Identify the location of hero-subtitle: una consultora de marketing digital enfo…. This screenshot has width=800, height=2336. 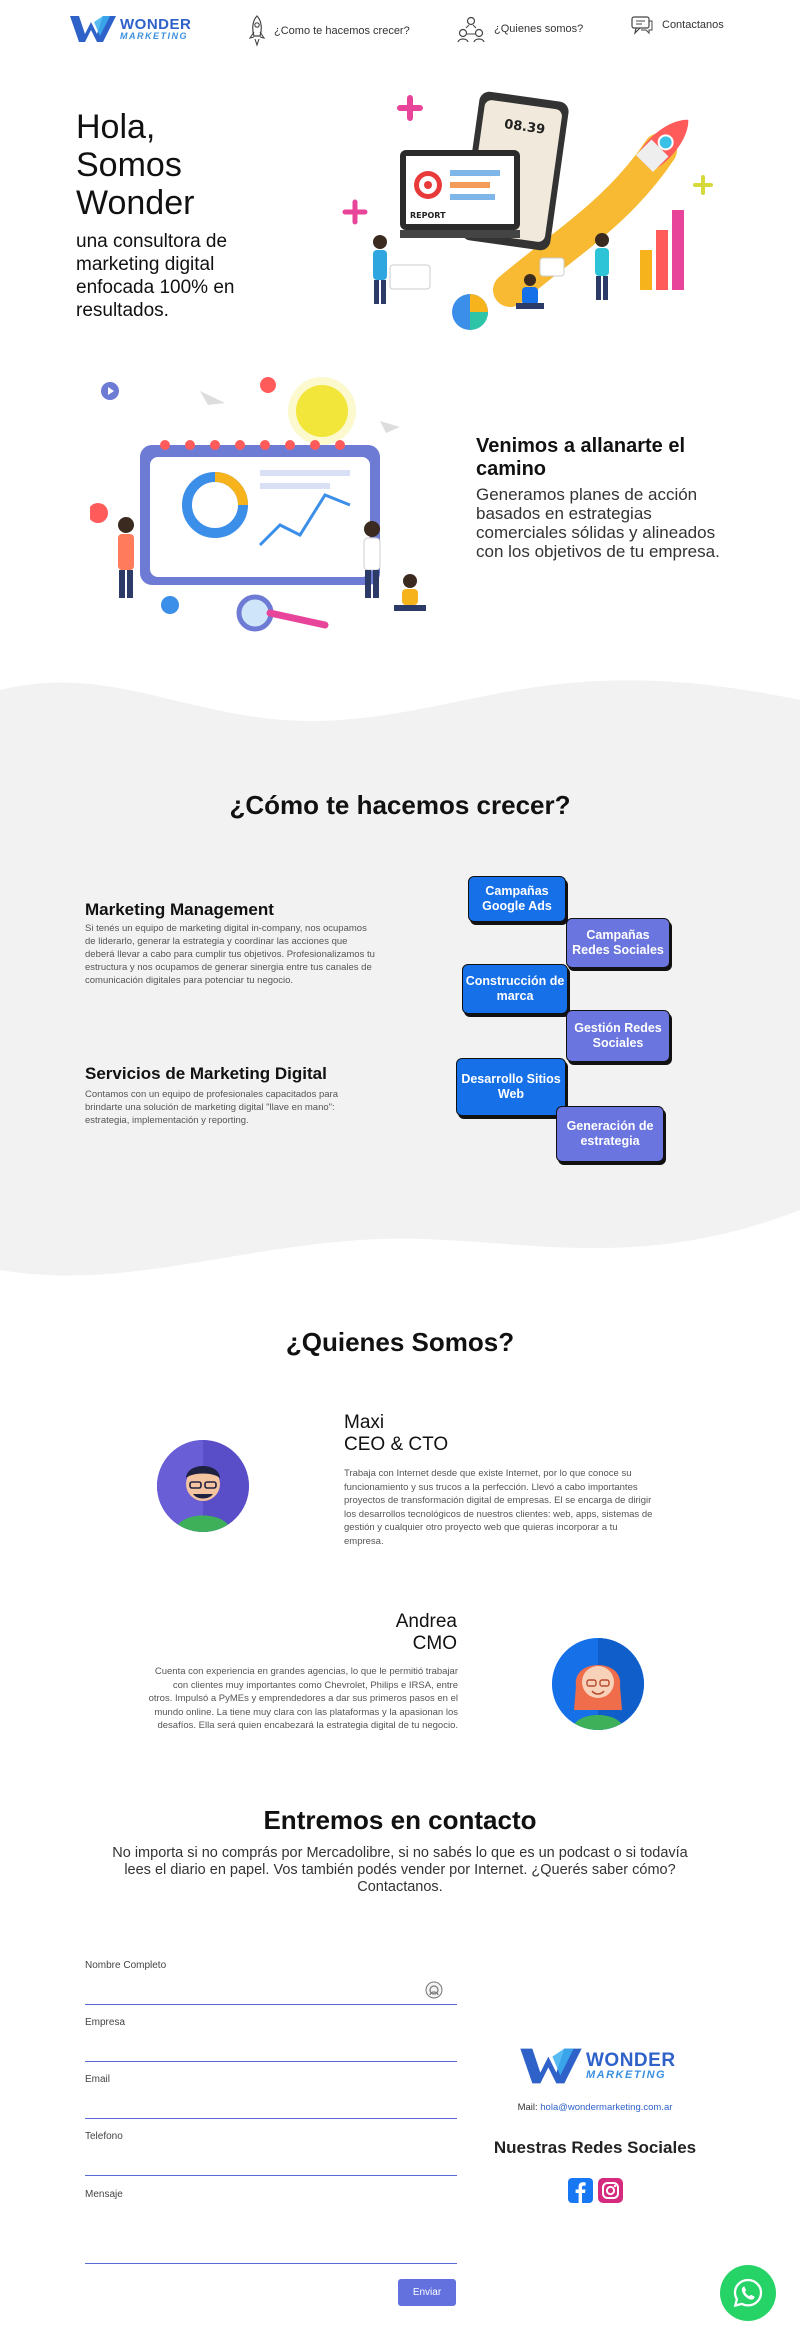
(155, 276).